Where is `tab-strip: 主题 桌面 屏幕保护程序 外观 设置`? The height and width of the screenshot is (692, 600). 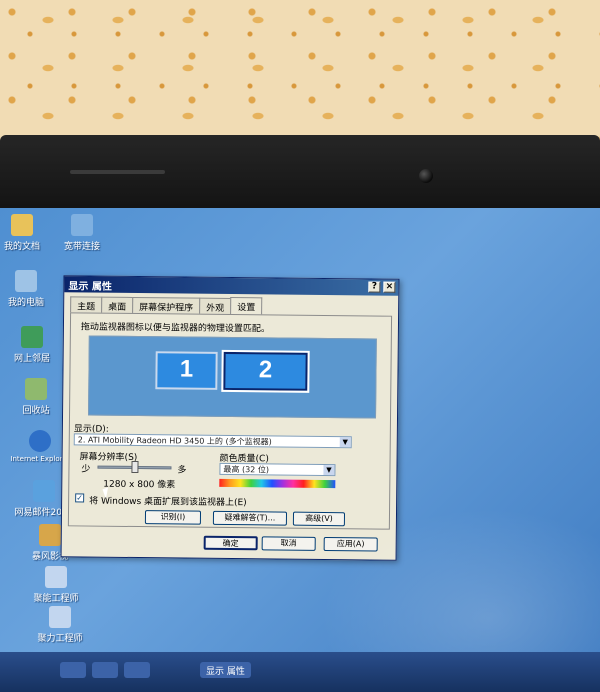 tab-strip: 主题 桌面 屏幕保护程序 外观 设置 is located at coordinates (166, 305).